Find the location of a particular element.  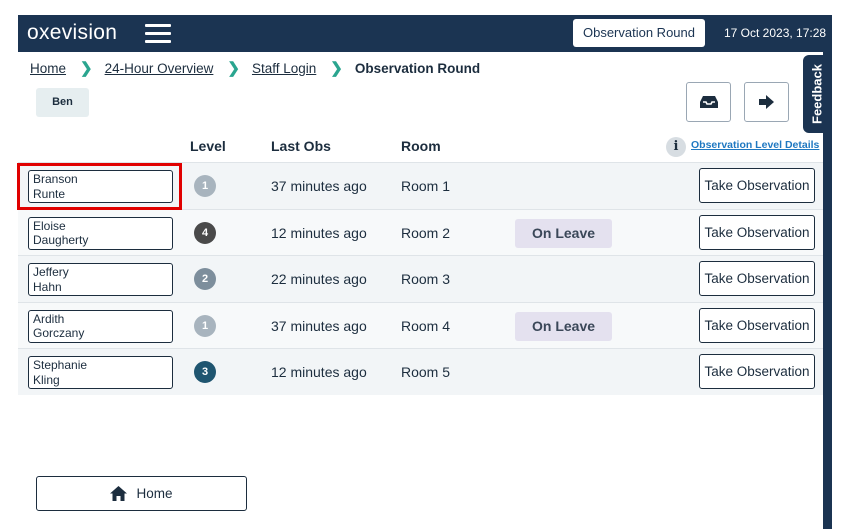

logout-button is located at coordinates (766, 102).